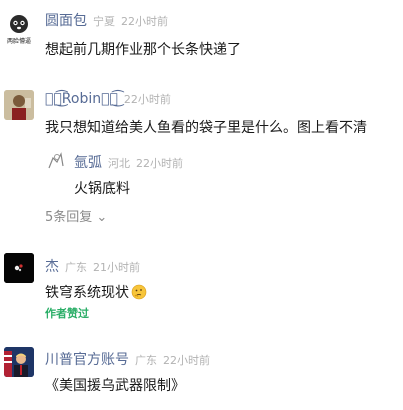  What do you see at coordinates (87, 293) in the screenshot?
I see `comment-text-content: 铁穹系统现状` at bounding box center [87, 293].